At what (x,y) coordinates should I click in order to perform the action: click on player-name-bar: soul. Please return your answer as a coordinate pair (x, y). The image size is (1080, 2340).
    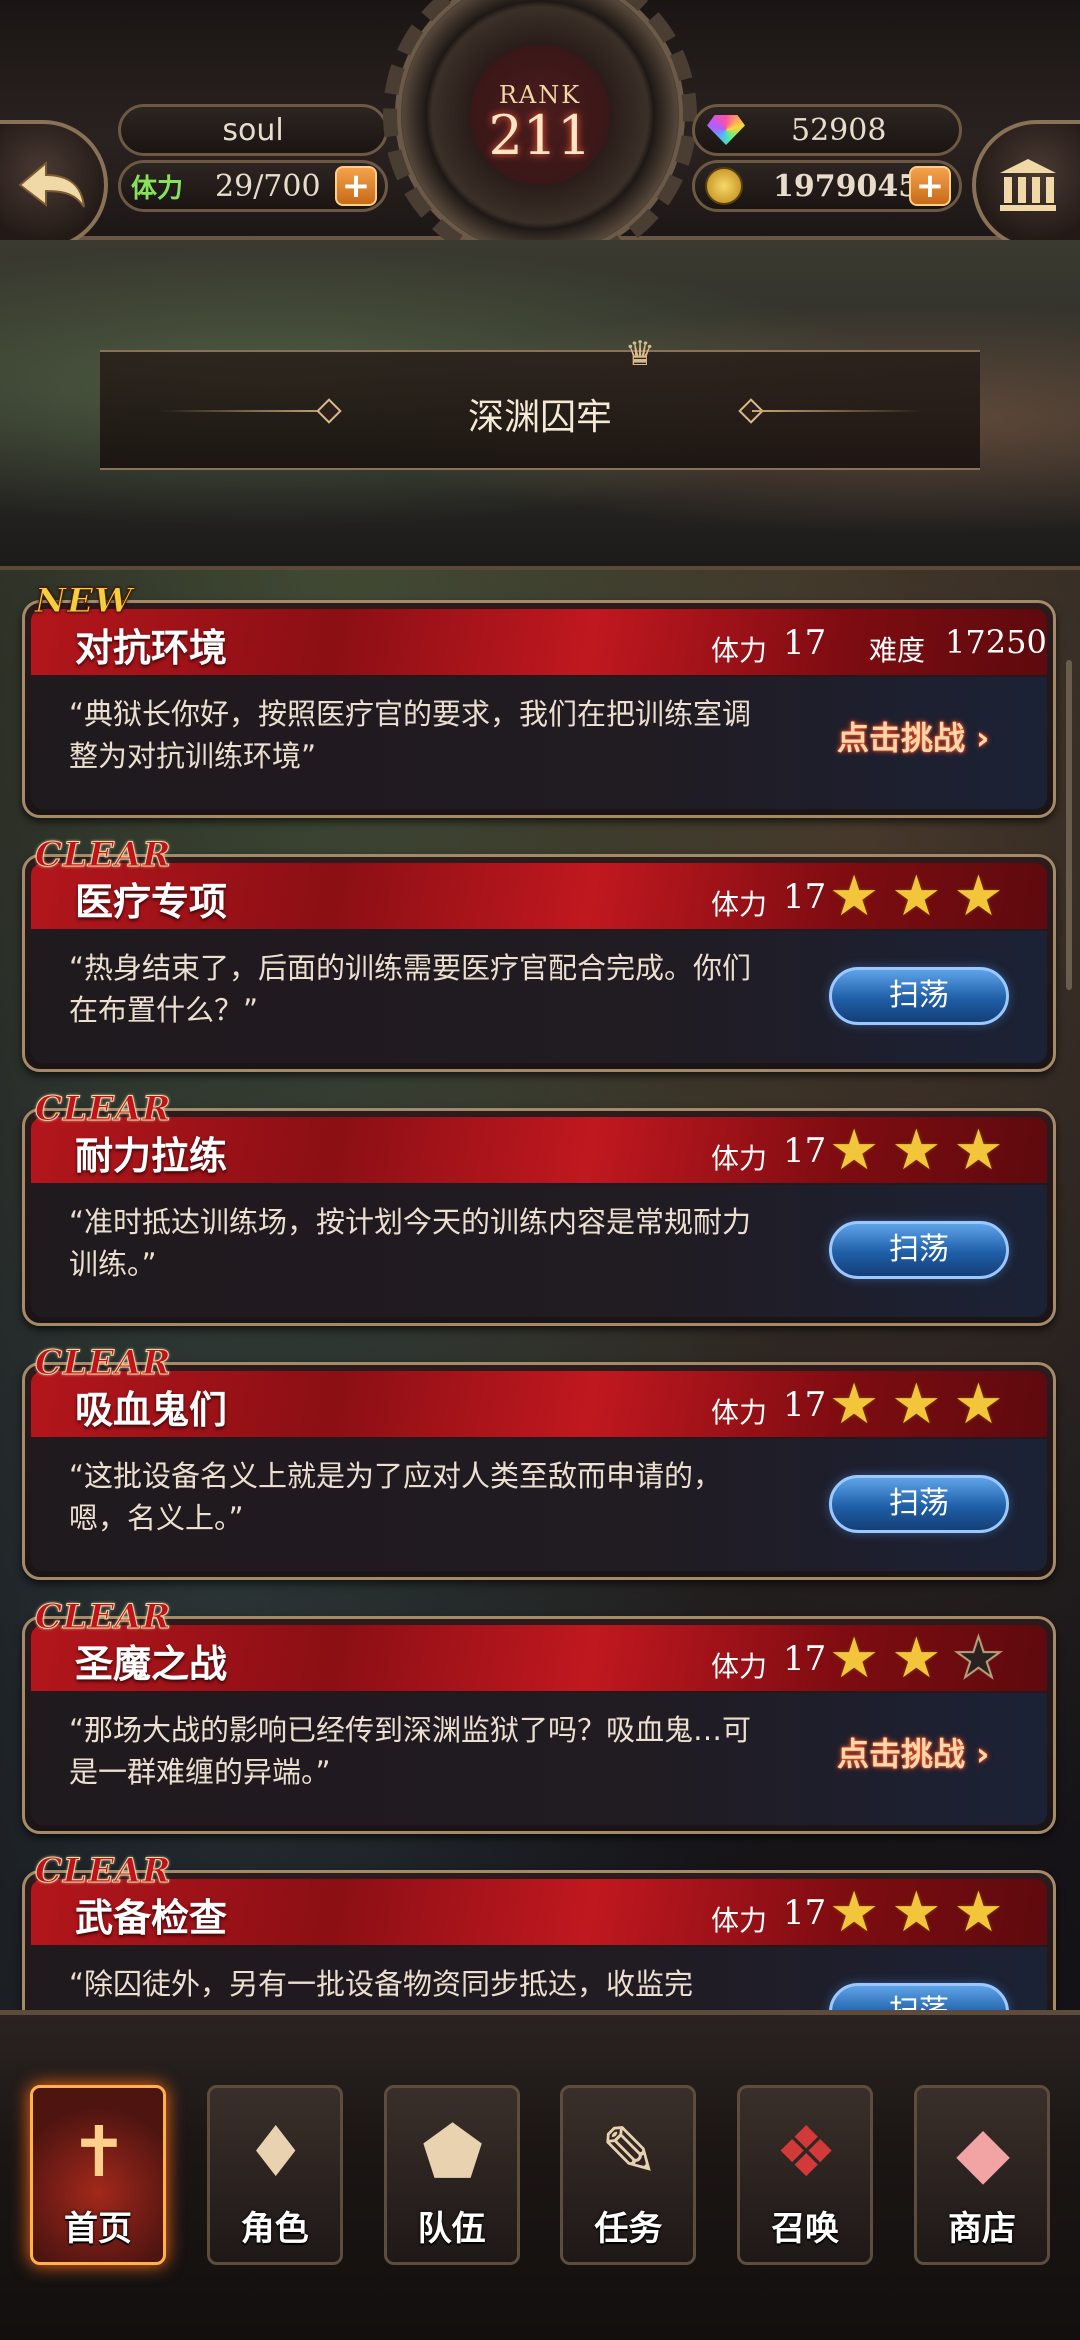
    Looking at the image, I should click on (253, 130).